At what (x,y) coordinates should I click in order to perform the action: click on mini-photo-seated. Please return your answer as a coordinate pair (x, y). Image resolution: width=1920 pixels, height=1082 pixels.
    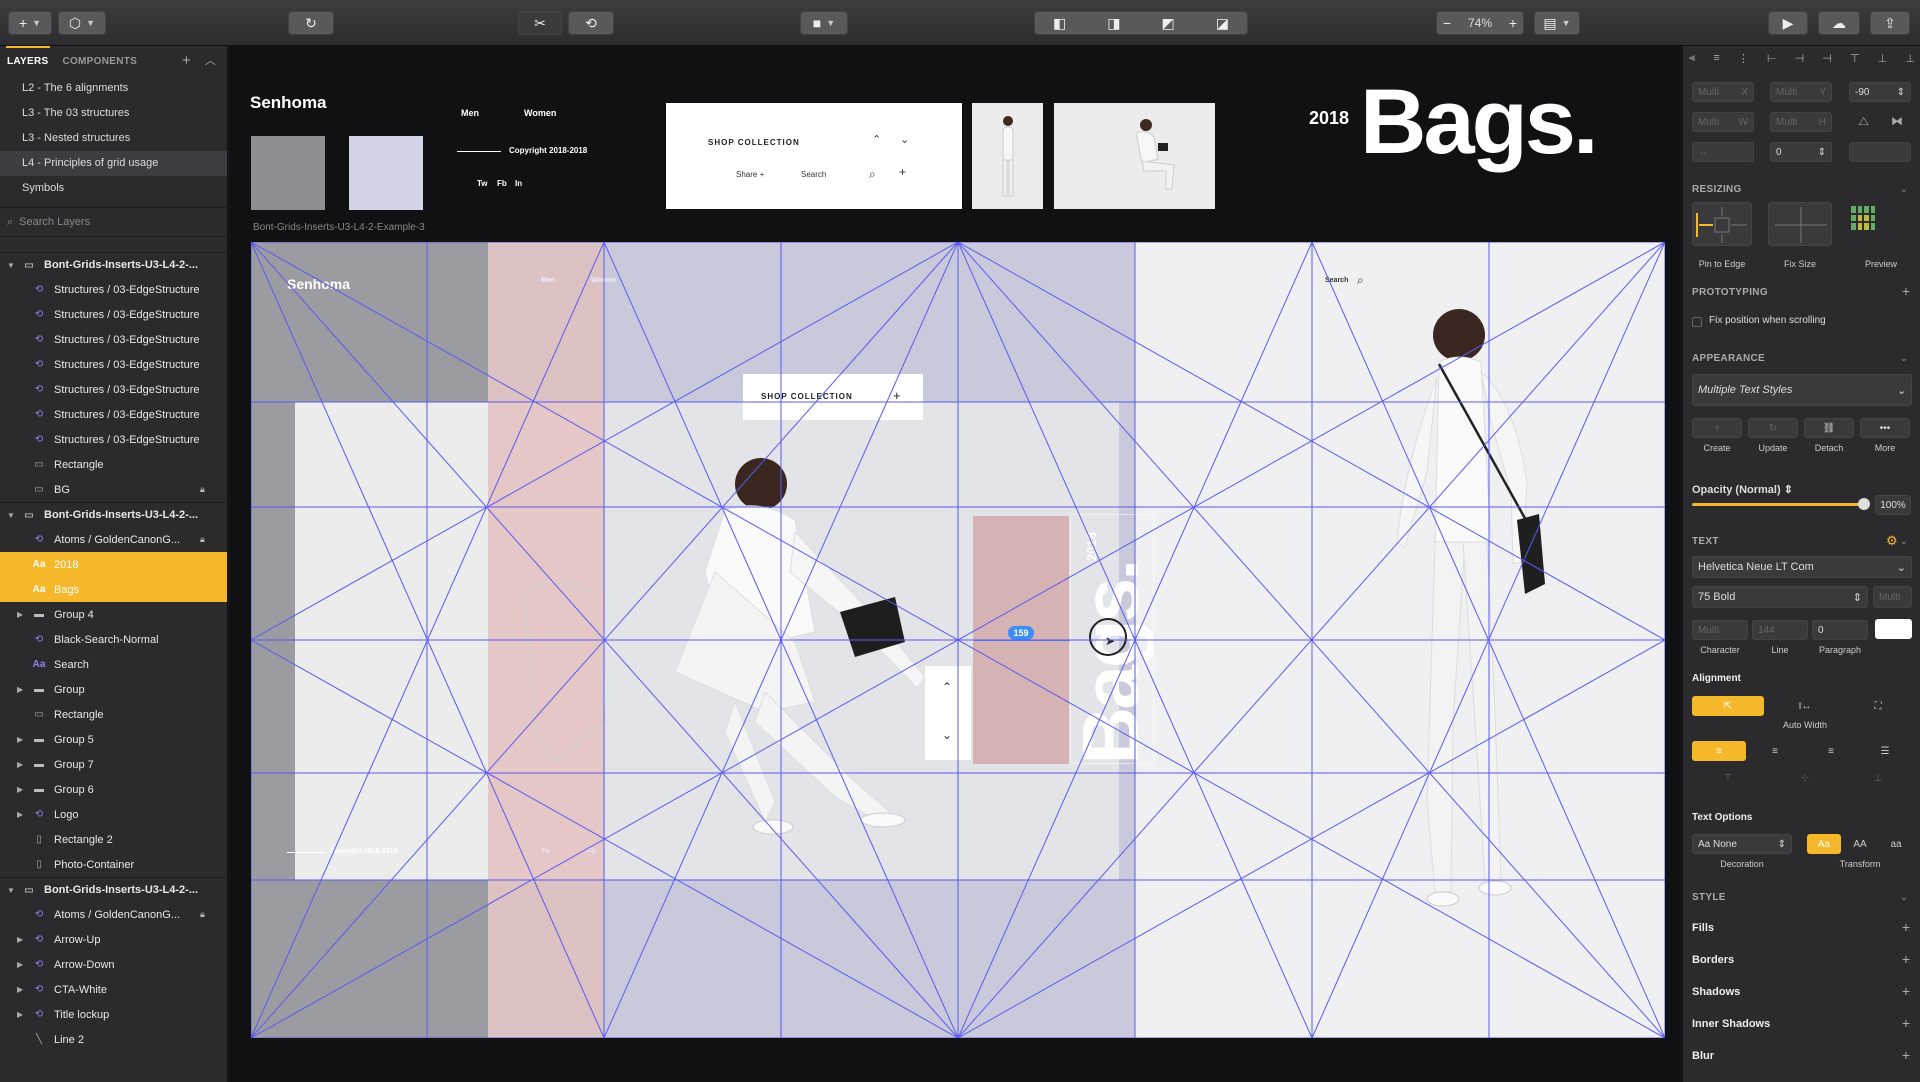
    Looking at the image, I should click on (1134, 156).